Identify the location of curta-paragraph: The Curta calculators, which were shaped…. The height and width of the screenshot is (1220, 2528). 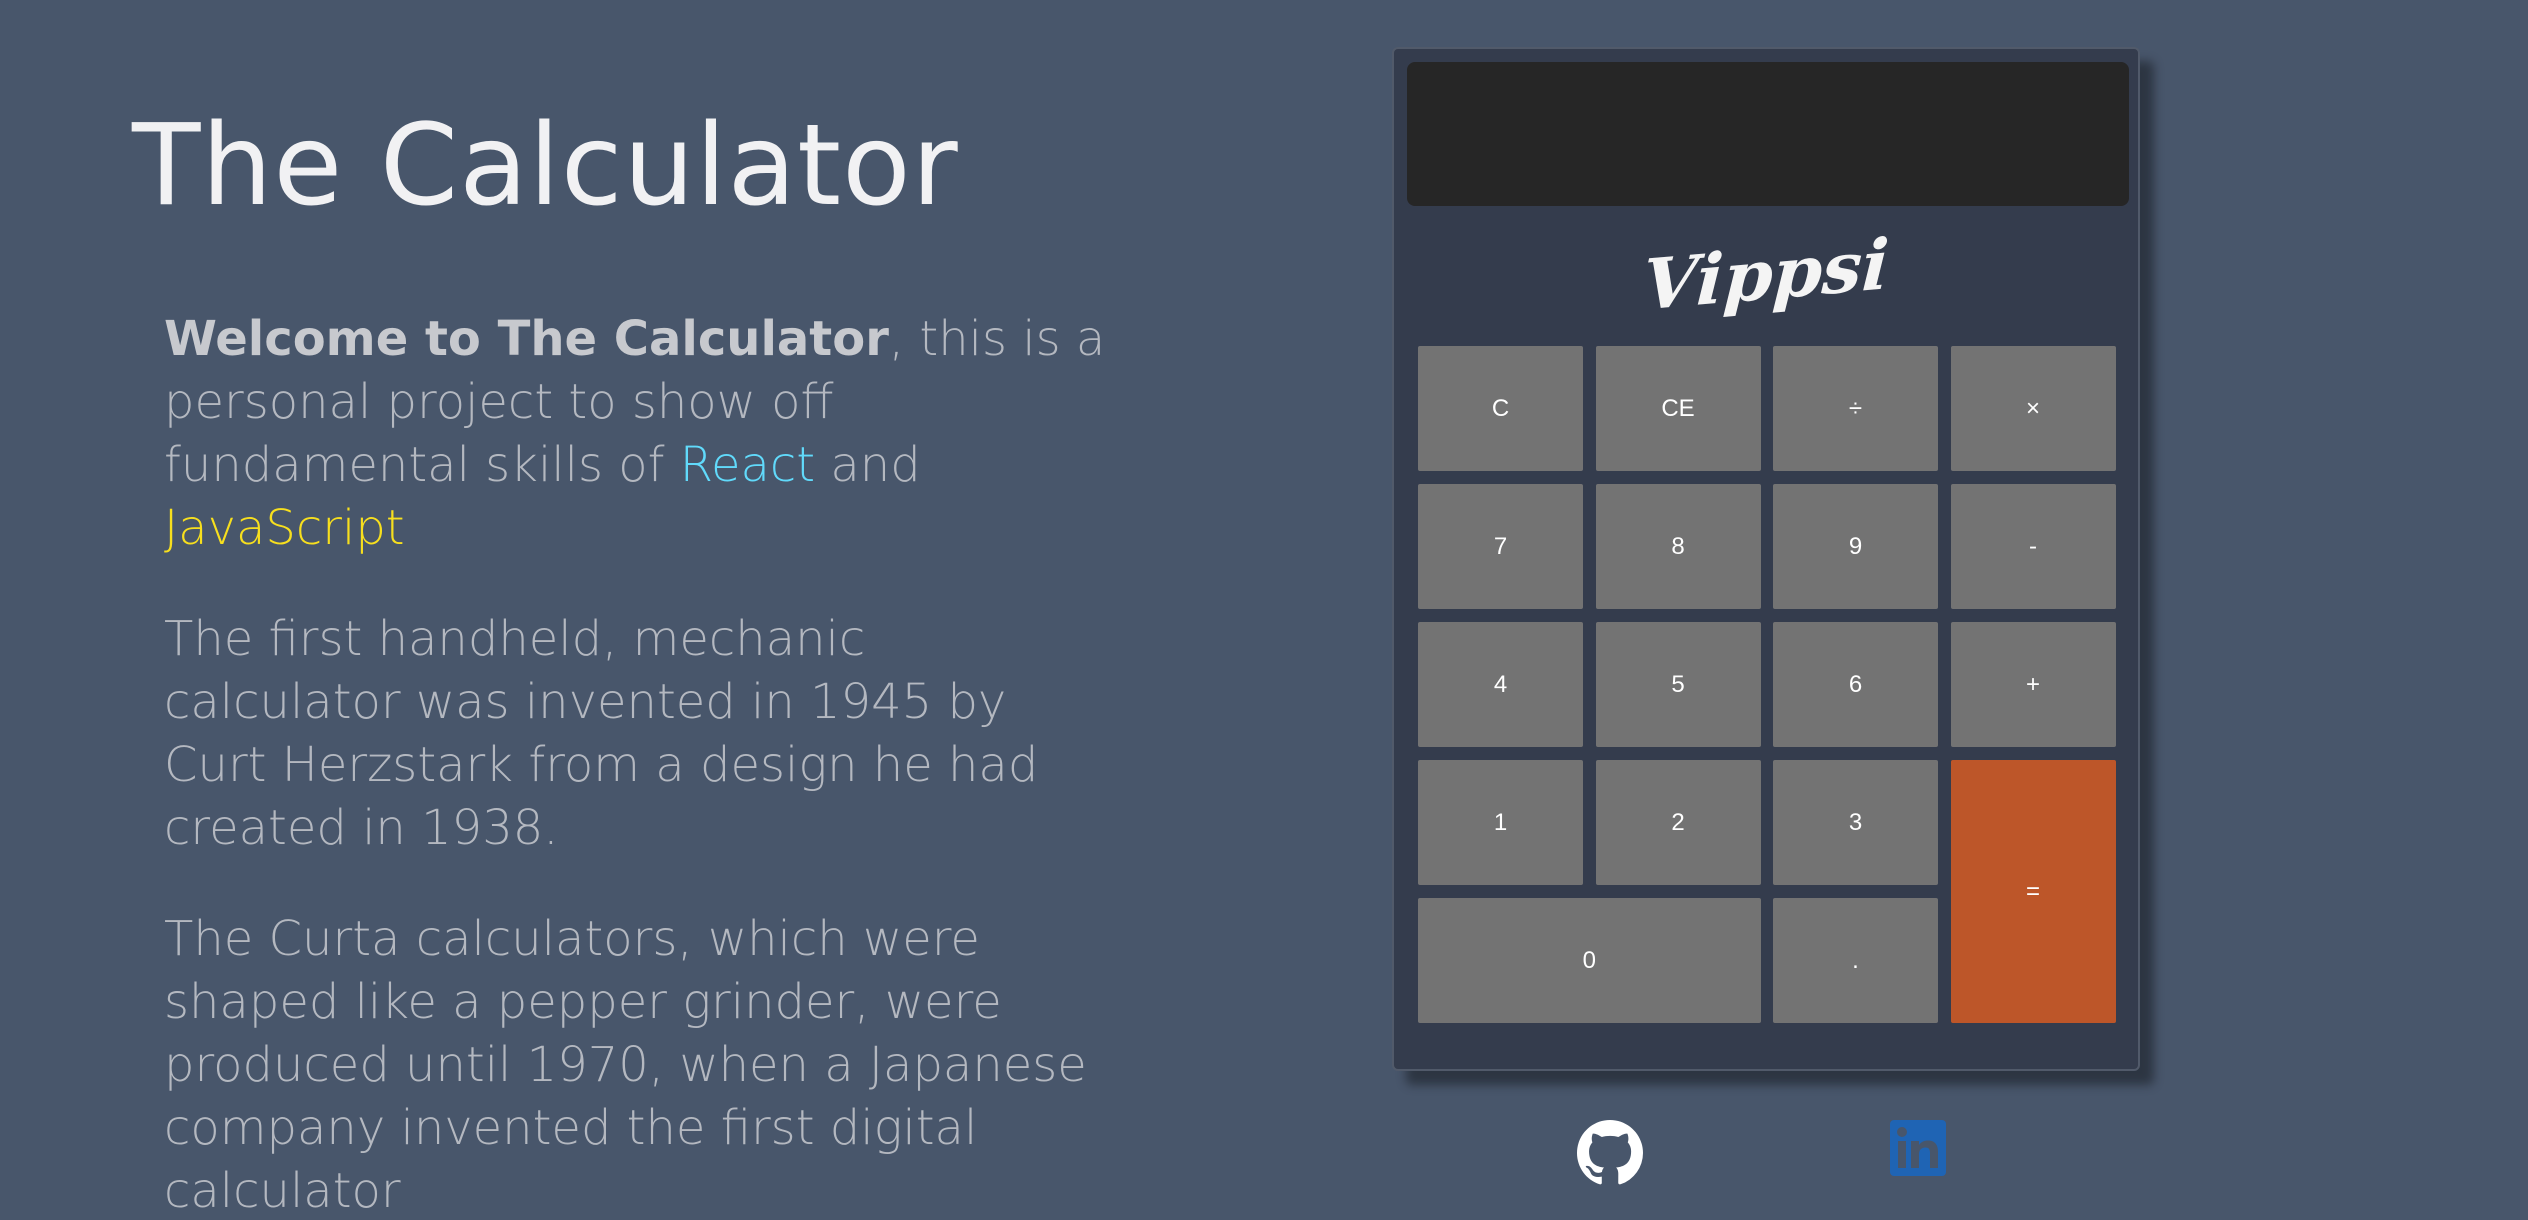
(625, 1065).